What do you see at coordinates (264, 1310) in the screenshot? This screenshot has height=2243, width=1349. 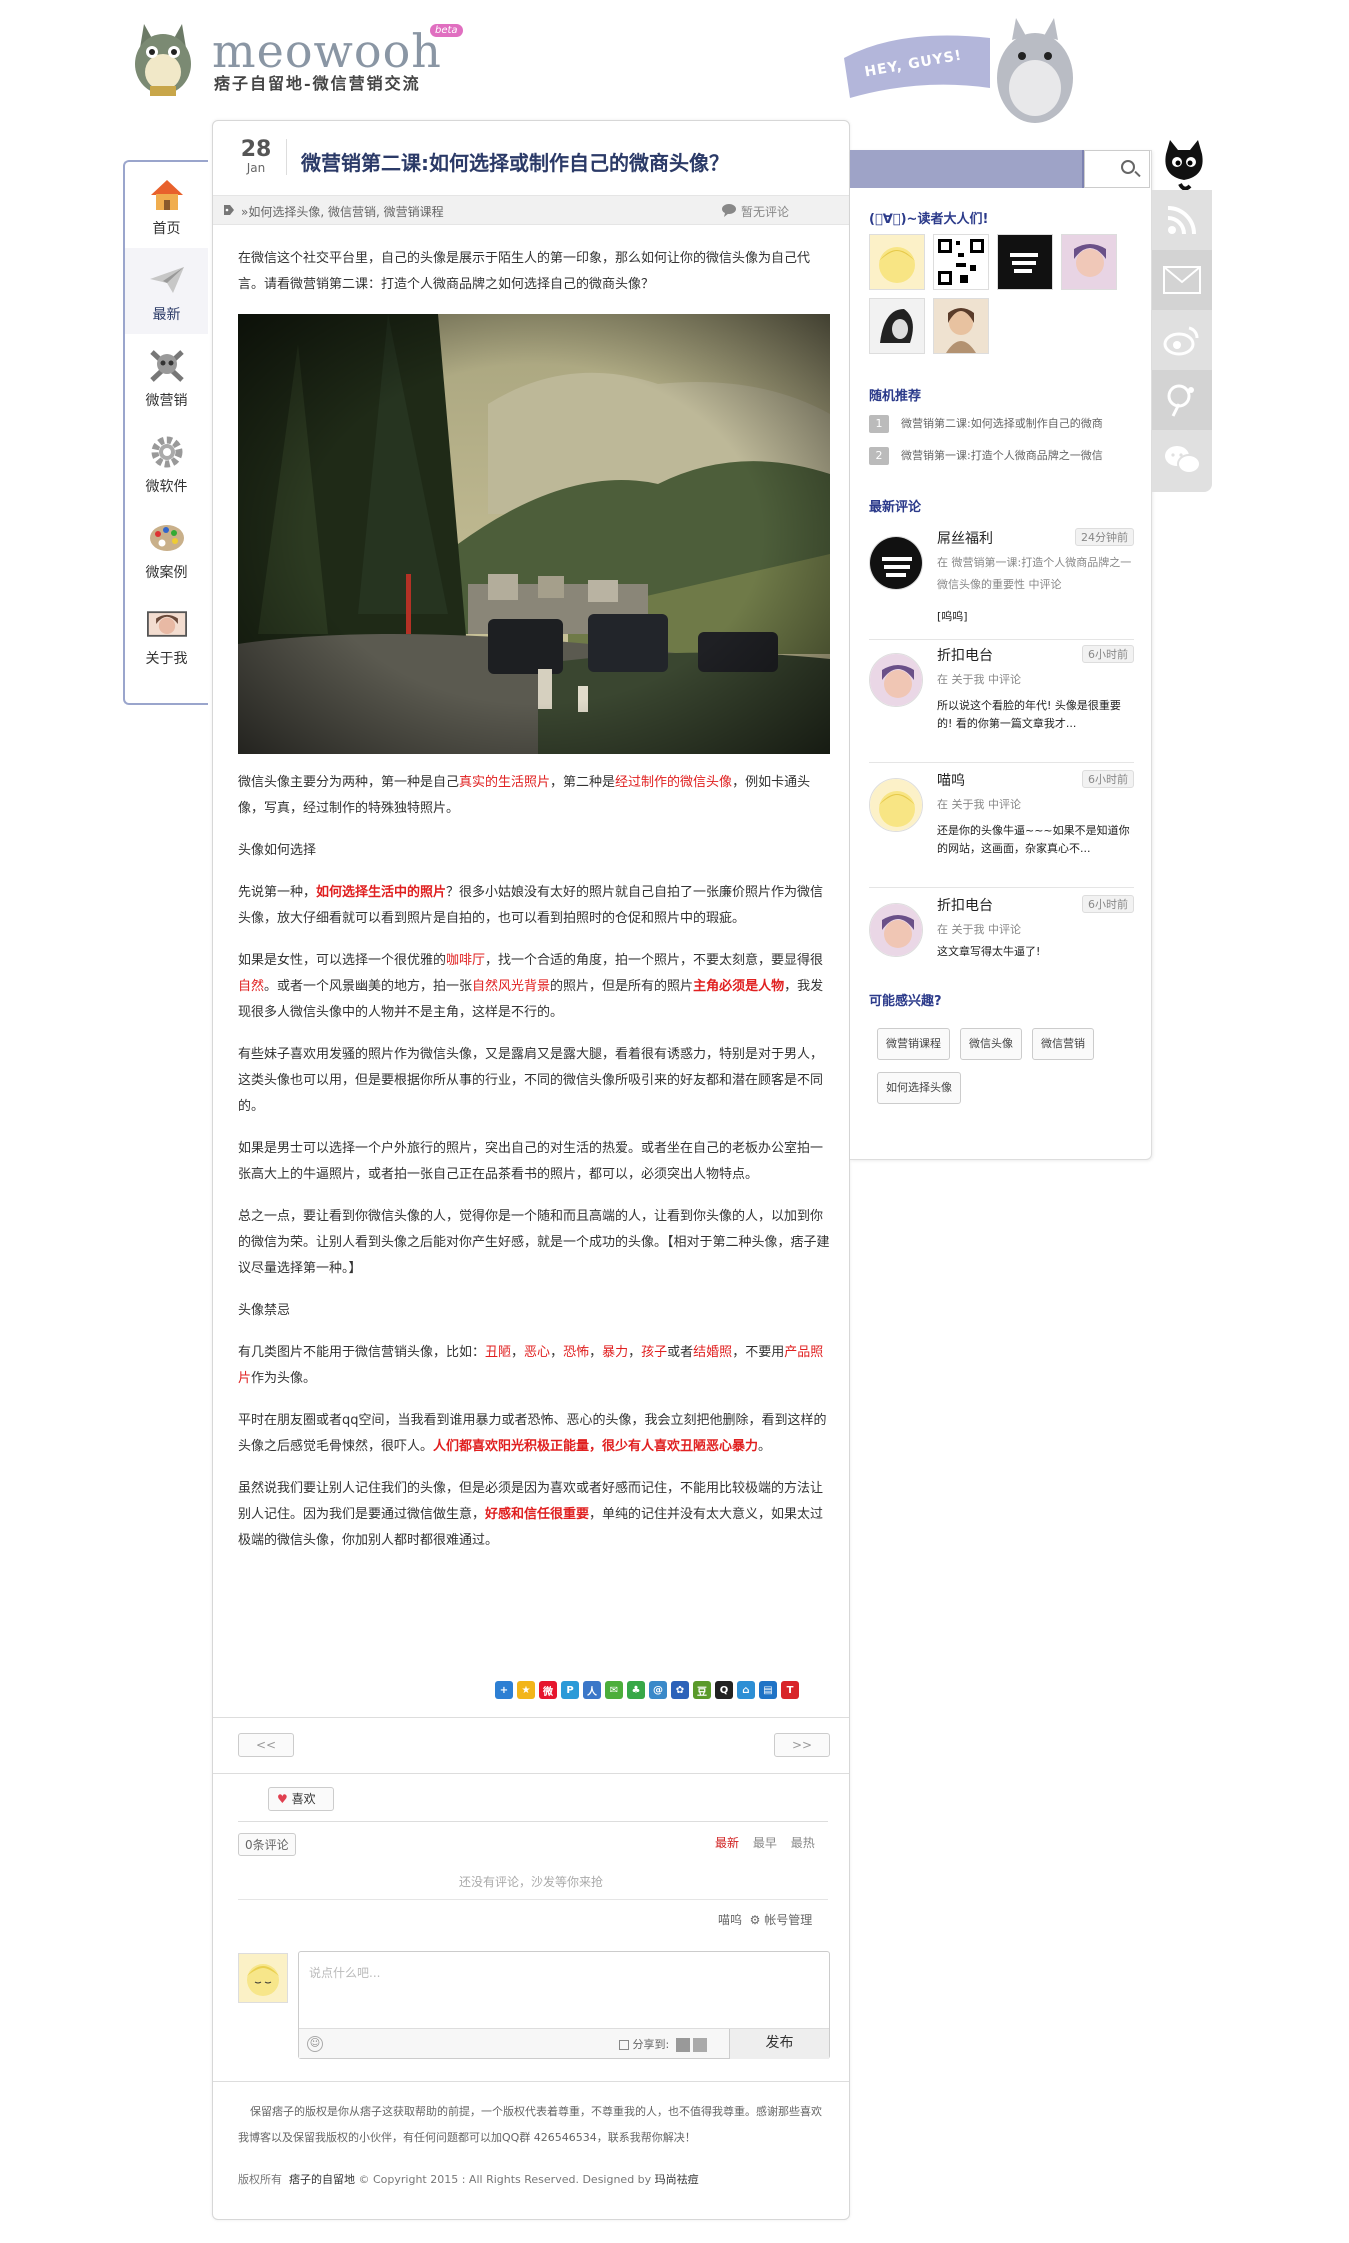 I see `subheading: 头像禁忌` at bounding box center [264, 1310].